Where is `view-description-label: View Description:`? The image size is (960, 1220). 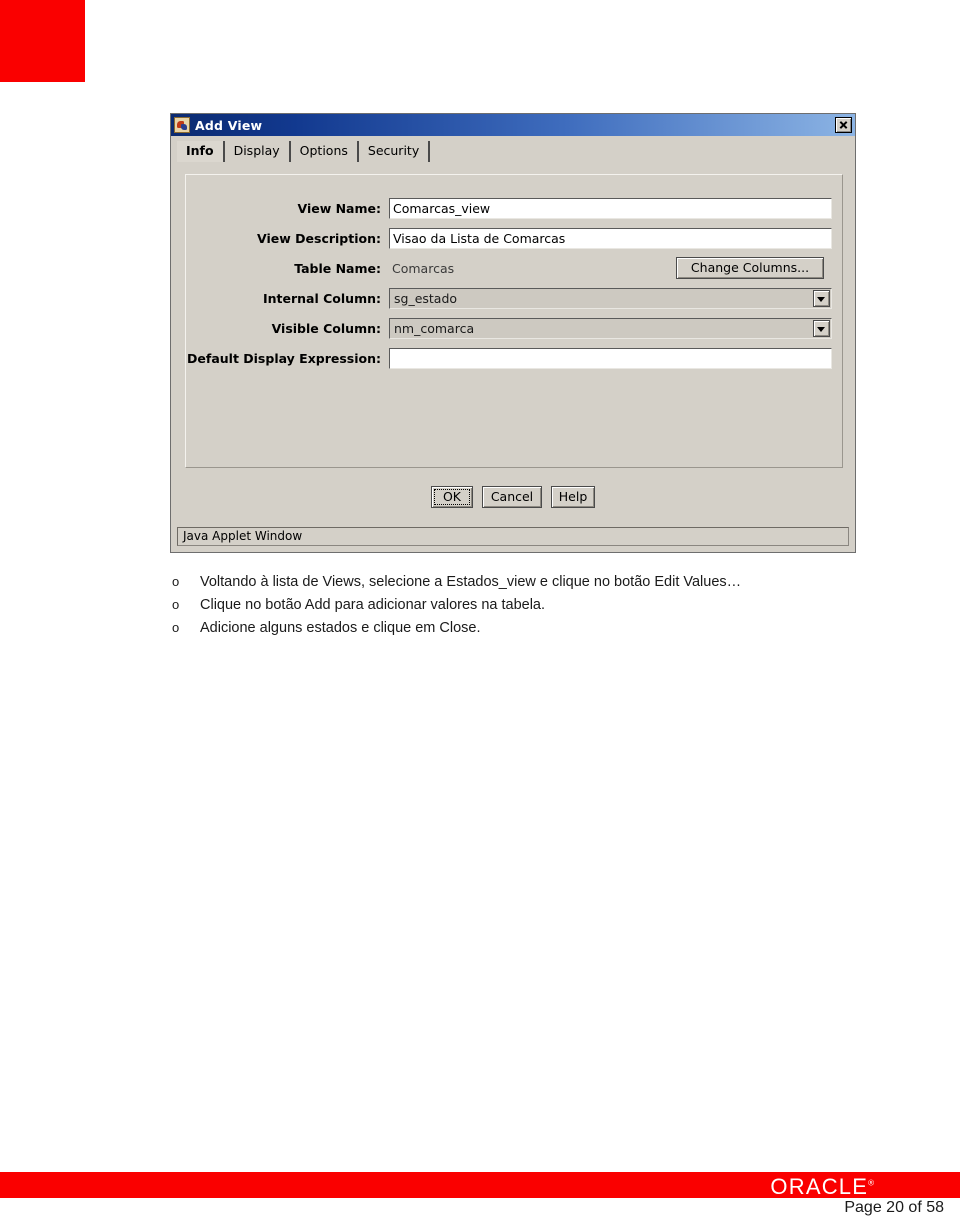
view-description-label: View Description: is located at coordinates (319, 238).